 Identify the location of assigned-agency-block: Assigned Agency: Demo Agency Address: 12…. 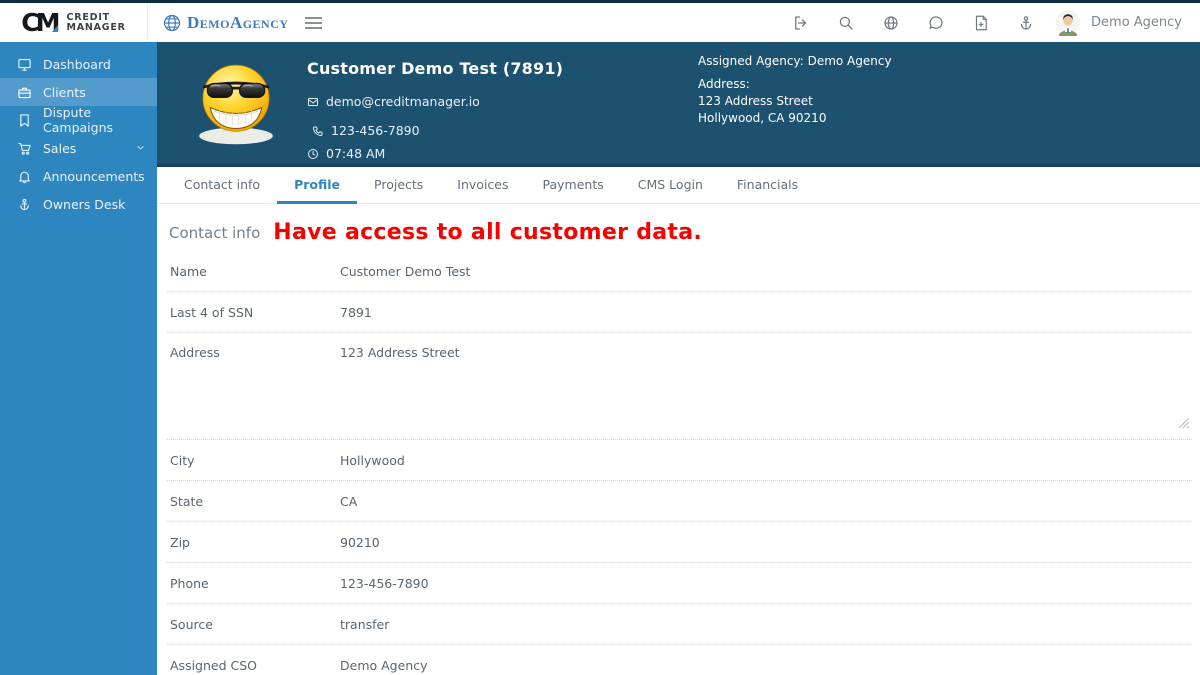
(795, 91).